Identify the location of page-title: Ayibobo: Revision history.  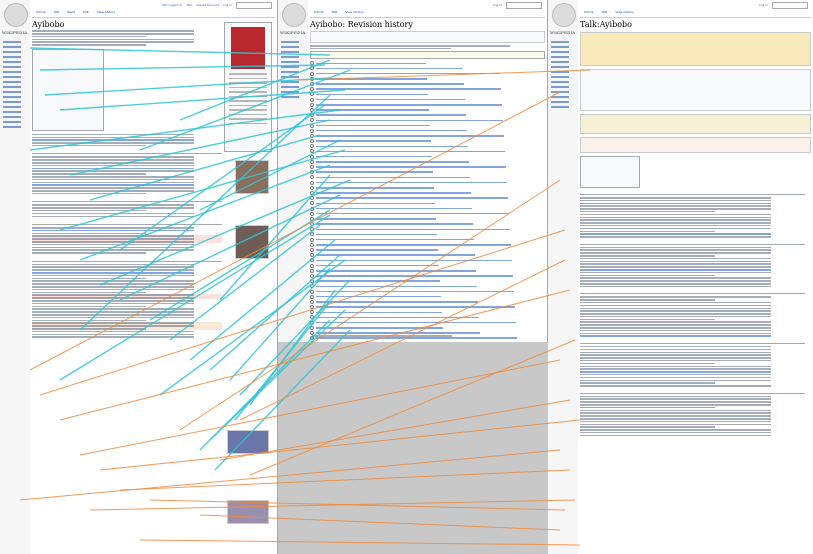
(361, 24).